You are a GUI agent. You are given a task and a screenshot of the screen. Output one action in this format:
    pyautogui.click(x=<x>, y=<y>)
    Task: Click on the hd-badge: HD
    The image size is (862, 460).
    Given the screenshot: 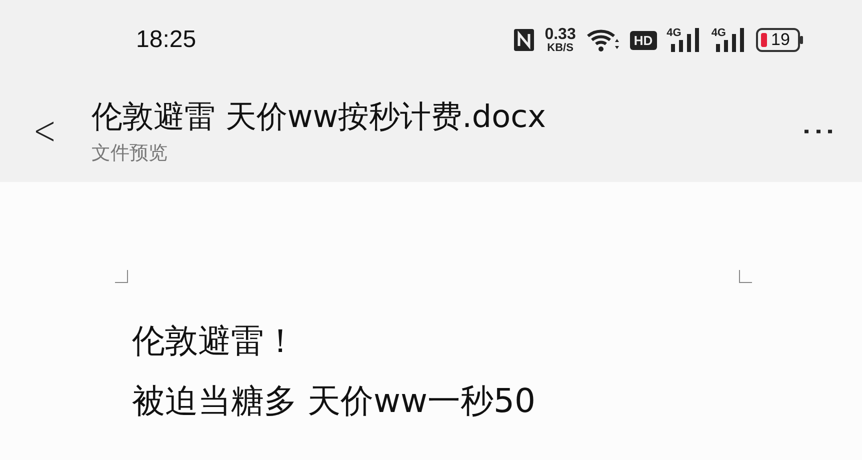 What is the action you would take?
    pyautogui.click(x=643, y=40)
    